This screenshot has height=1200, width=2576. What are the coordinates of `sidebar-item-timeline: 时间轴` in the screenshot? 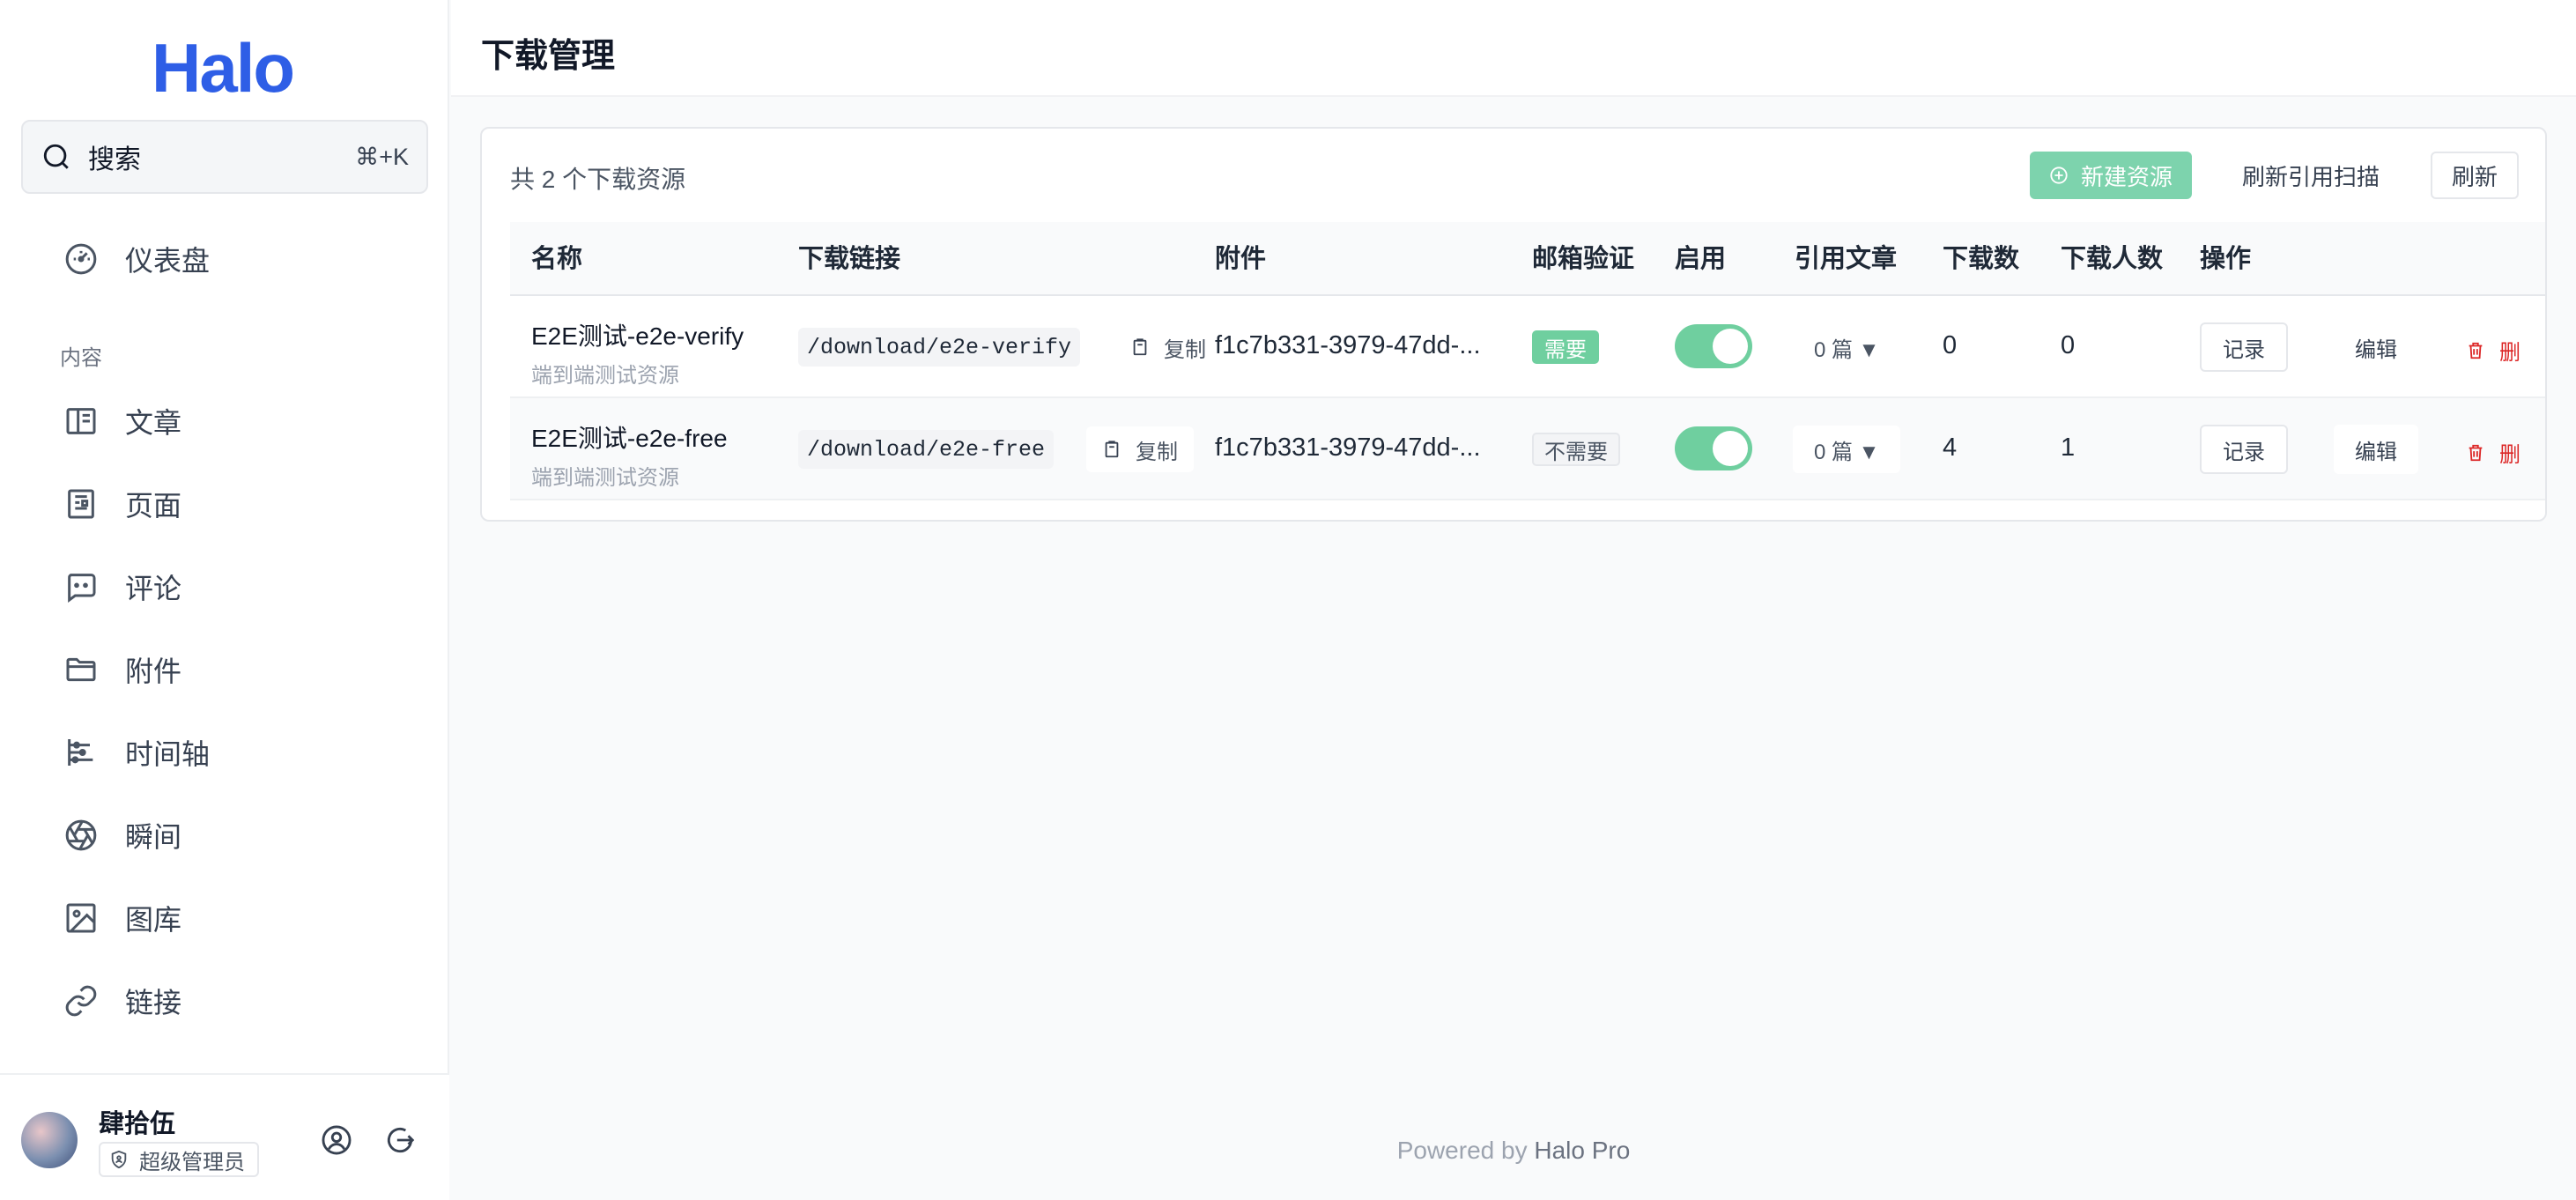 It's located at (136, 752).